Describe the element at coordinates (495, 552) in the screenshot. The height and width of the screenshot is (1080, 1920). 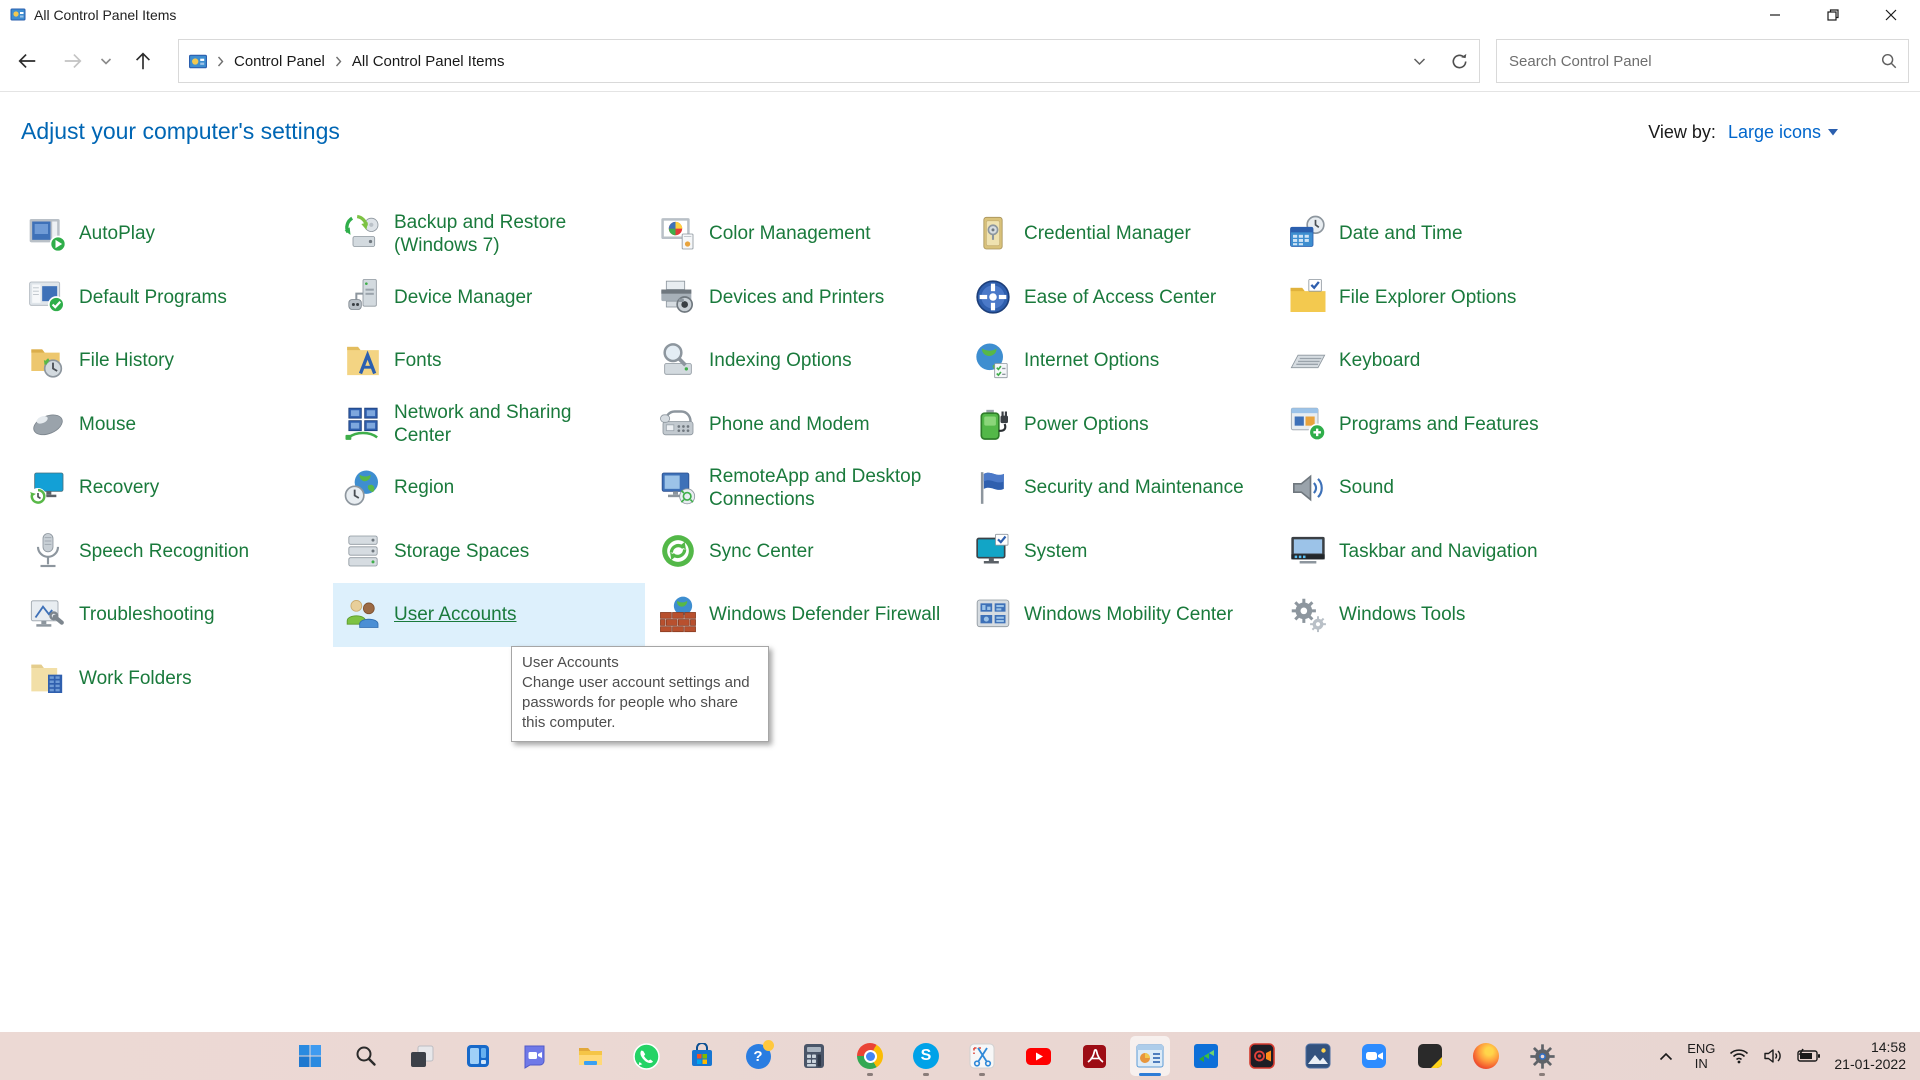
I see `control-panel-item-storage-spaces: Storage Spaces` at that location.